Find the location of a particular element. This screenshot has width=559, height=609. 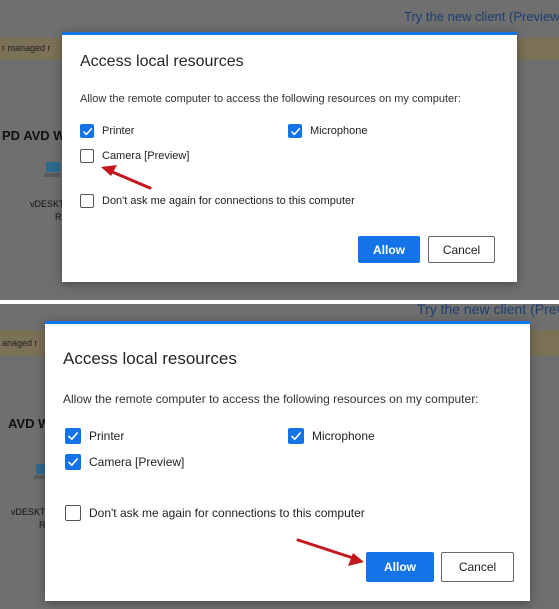

monitor-stand is located at coordinates (52, 175).